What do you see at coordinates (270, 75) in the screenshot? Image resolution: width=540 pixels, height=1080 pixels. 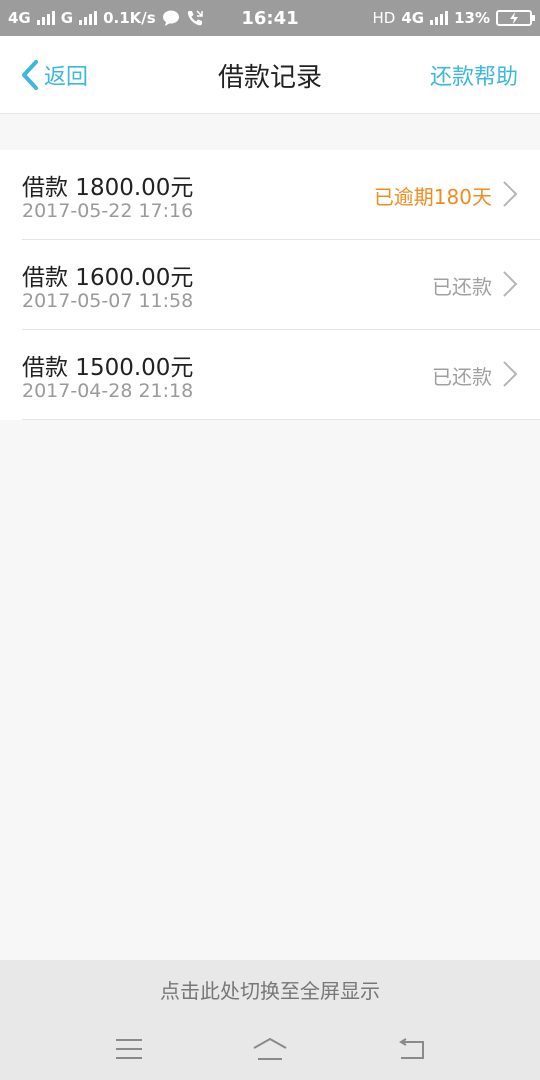 I see `navigation-bar: 返回 借款记录 还款帮助` at bounding box center [270, 75].